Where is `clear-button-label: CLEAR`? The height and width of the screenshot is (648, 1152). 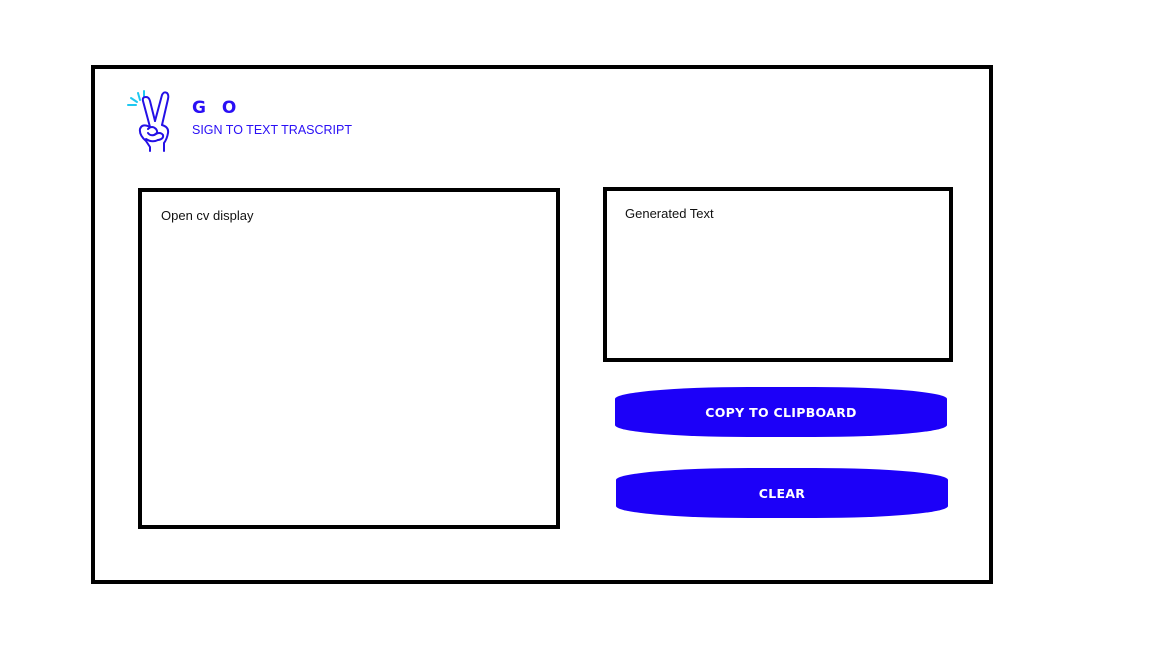 clear-button-label: CLEAR is located at coordinates (782, 493).